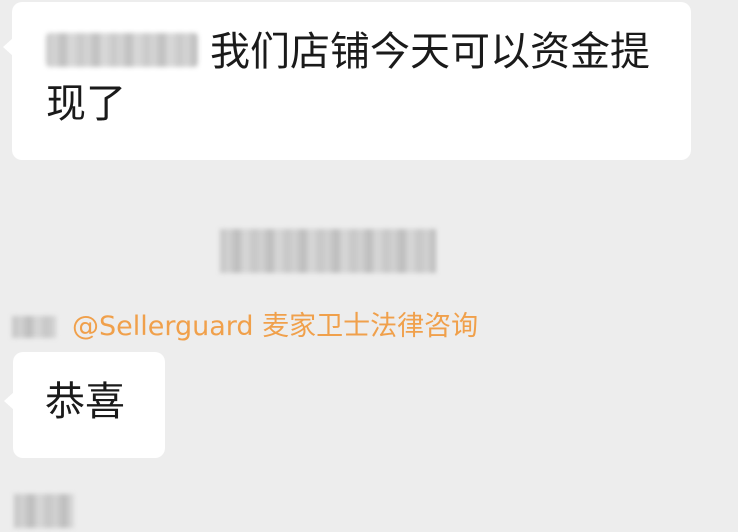 The height and width of the screenshot is (532, 738). Describe the element at coordinates (122, 50) in the screenshot. I see `blurred-mention` at that location.